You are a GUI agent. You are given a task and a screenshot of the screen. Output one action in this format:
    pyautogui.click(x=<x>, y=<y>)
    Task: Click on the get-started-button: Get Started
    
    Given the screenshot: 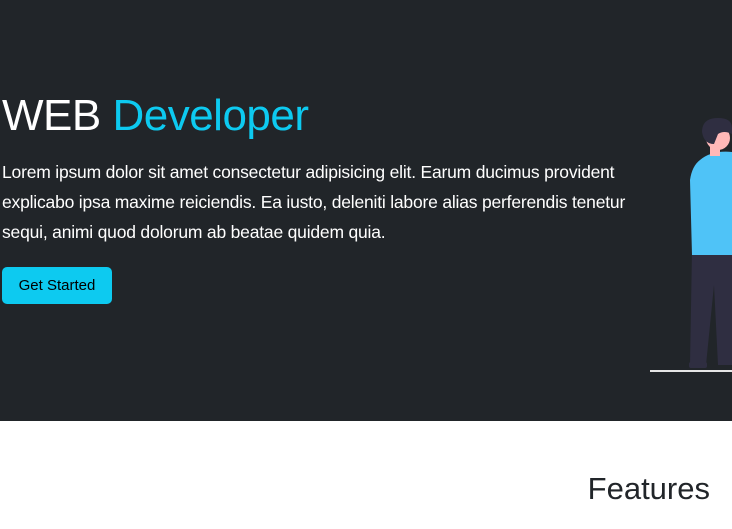 What is the action you would take?
    pyautogui.click(x=57, y=285)
    